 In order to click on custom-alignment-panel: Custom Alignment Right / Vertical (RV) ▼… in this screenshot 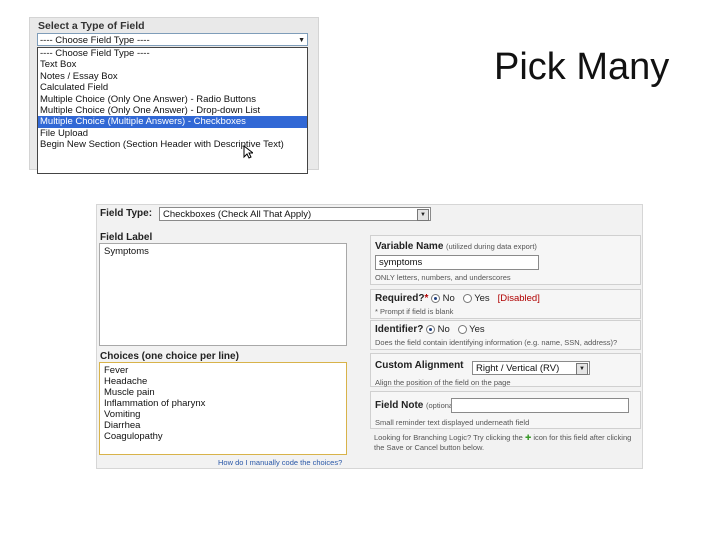, I will do `click(505, 370)`.